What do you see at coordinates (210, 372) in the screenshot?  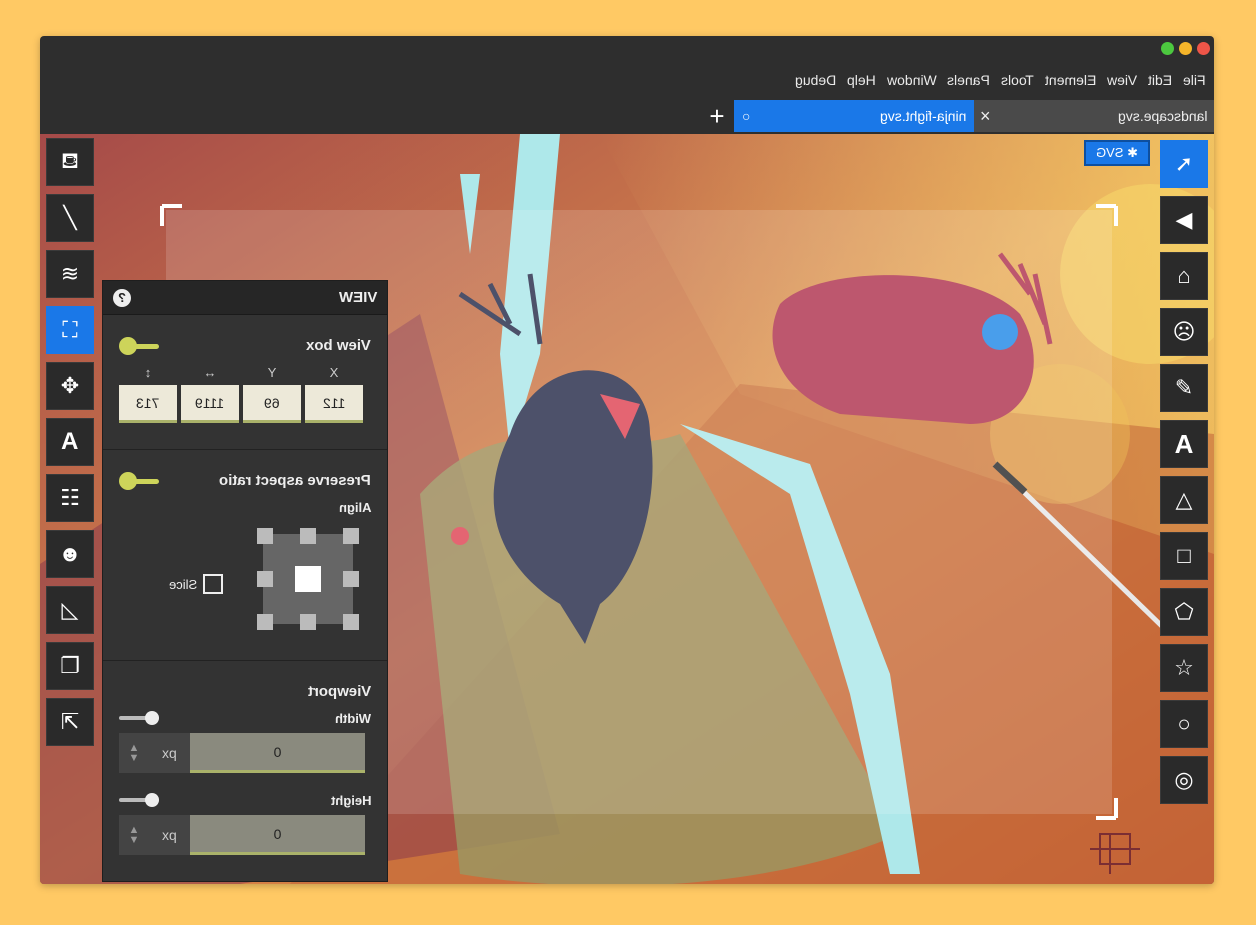 I see `width-header: ↔` at bounding box center [210, 372].